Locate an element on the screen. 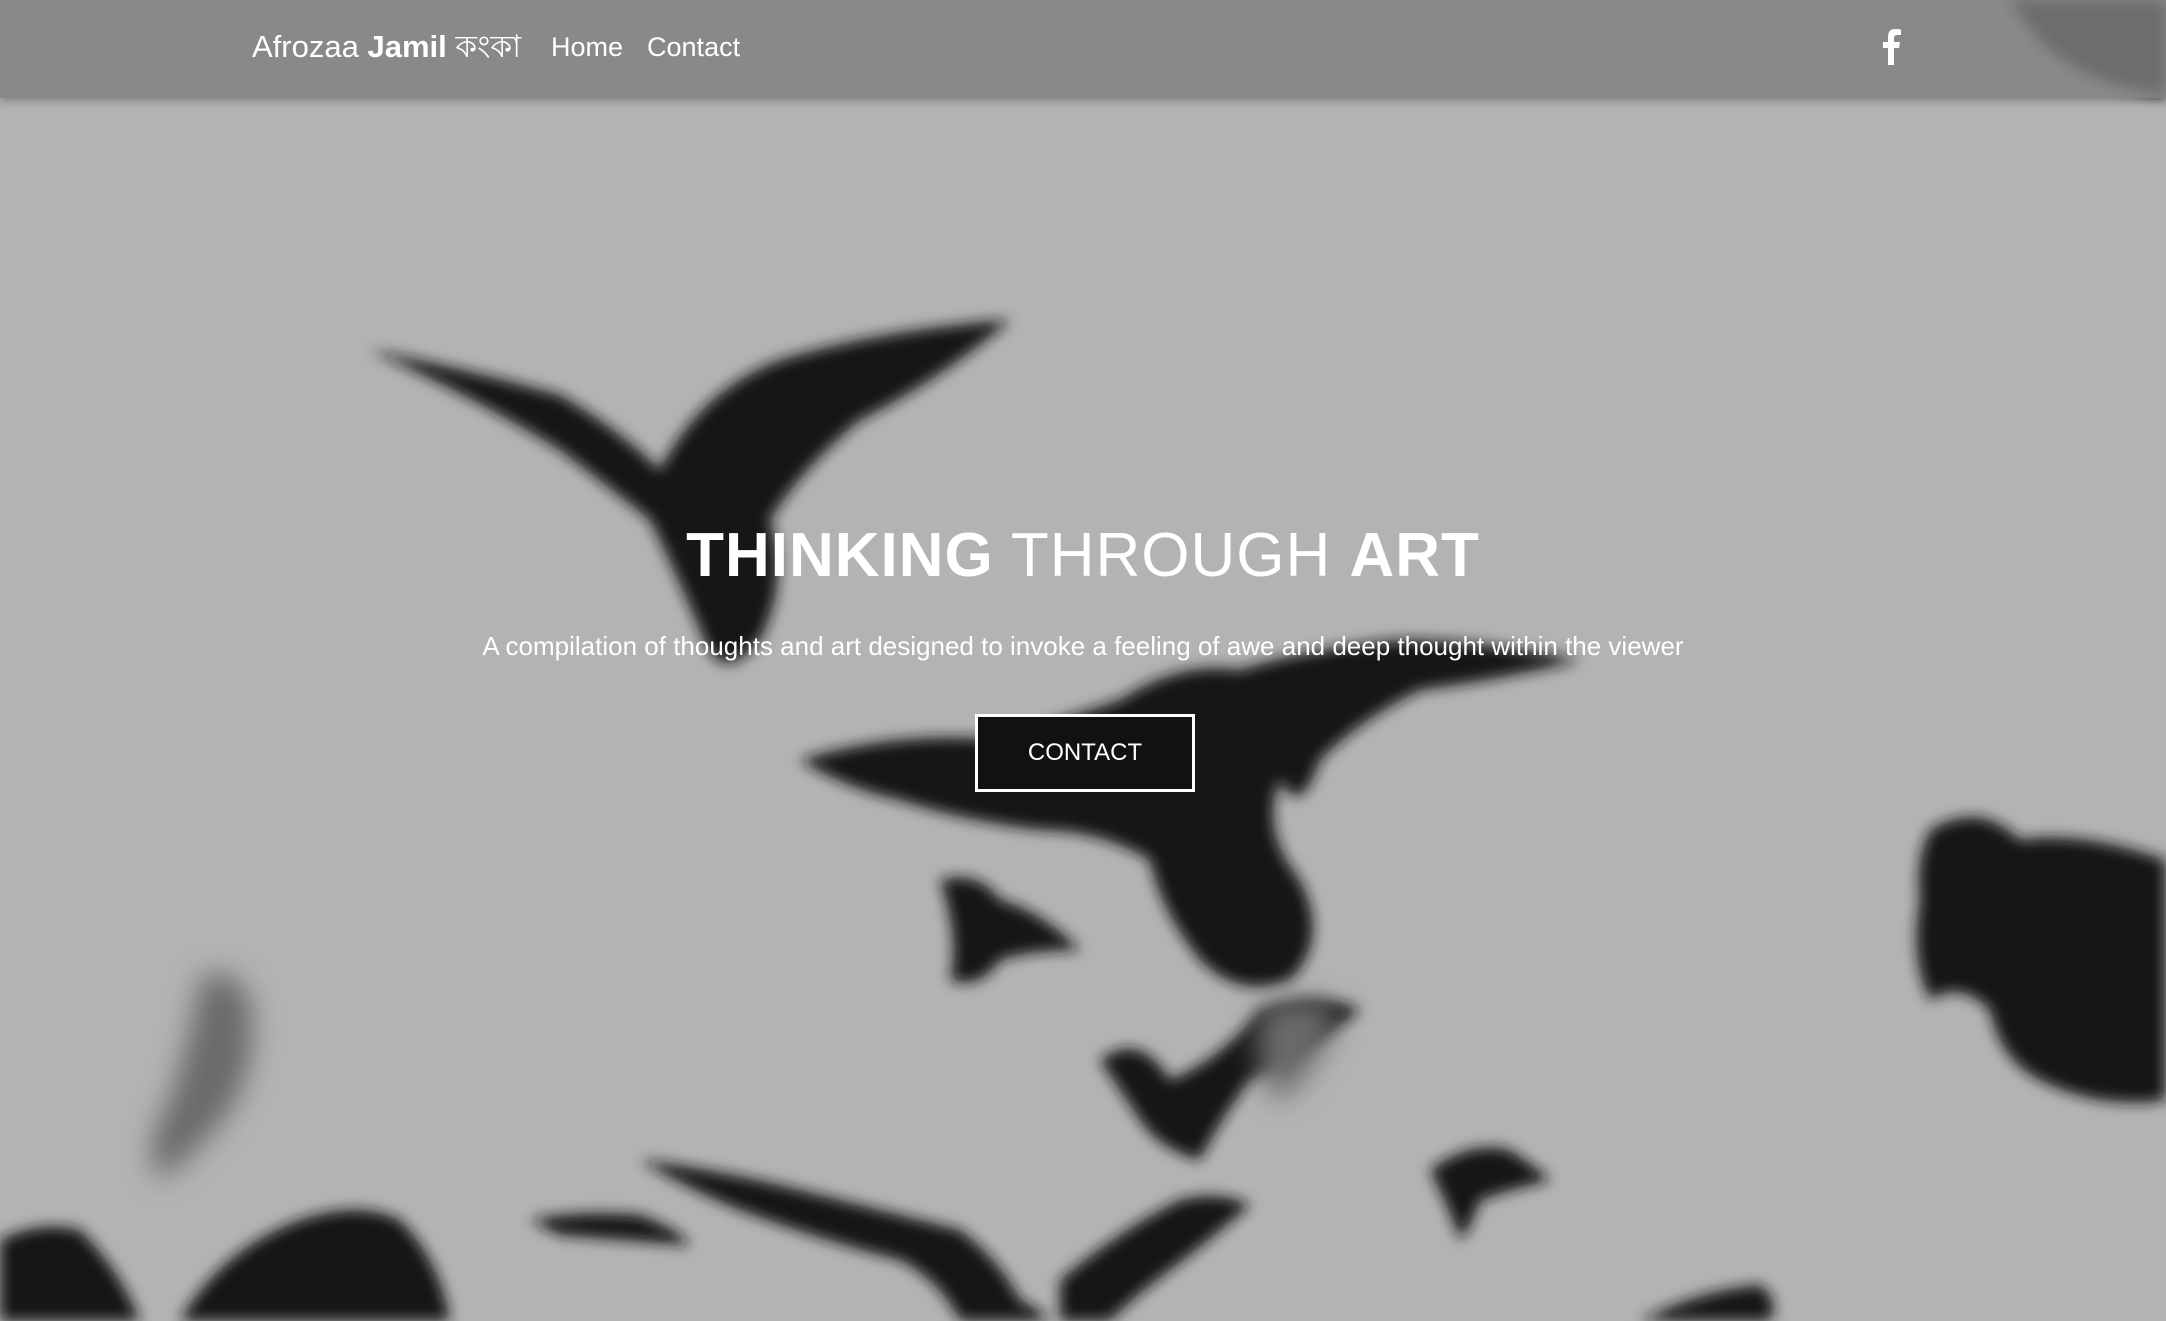  brand-bengali-name: কংকা is located at coordinates (488, 46).